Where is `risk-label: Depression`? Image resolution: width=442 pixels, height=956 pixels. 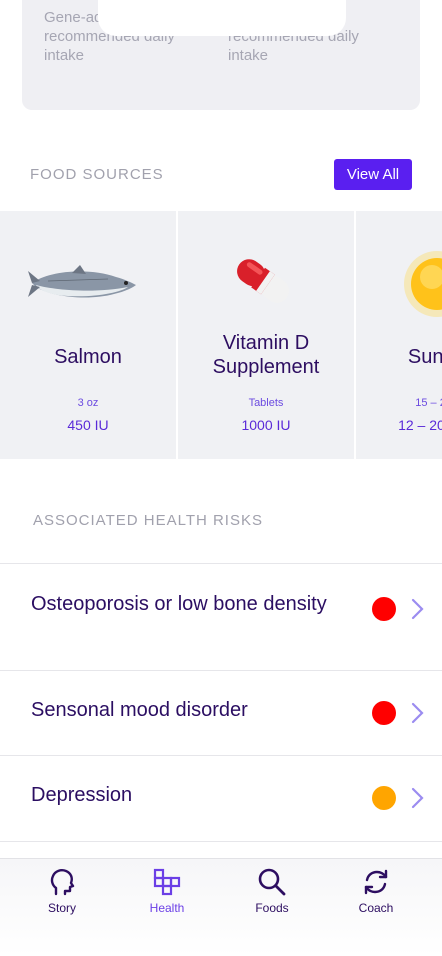
risk-label: Depression is located at coordinates (82, 795).